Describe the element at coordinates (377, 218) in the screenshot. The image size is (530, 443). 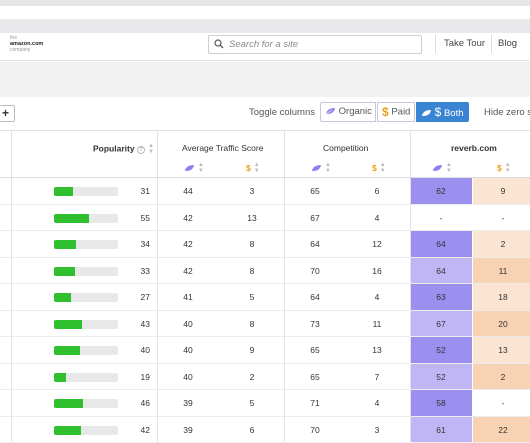
I see `comp-paid-value: 4` at that location.